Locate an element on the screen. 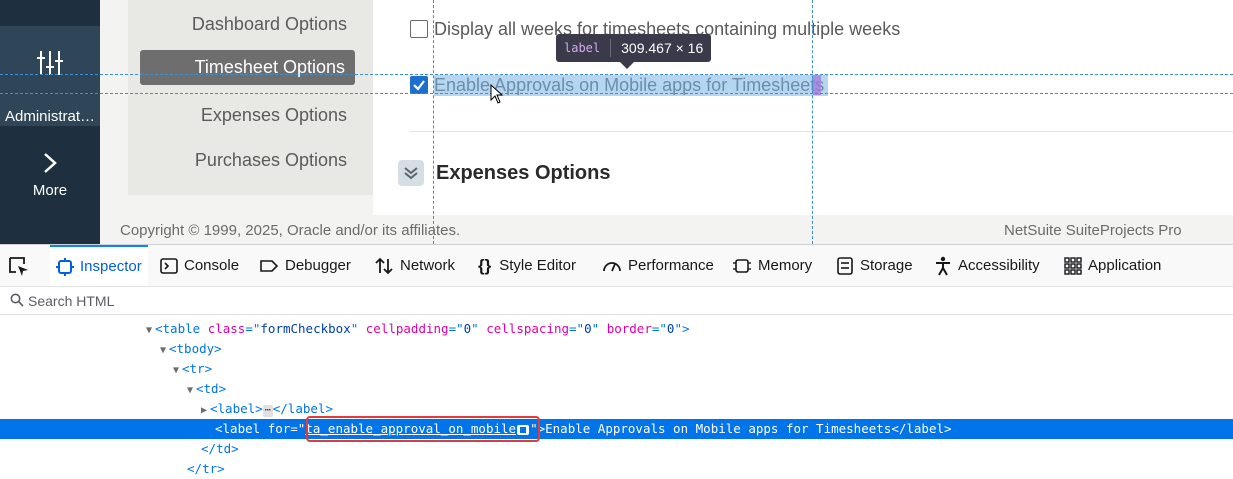 This screenshot has height=479, width=1233. tooltip-tag: label is located at coordinates (582, 48).